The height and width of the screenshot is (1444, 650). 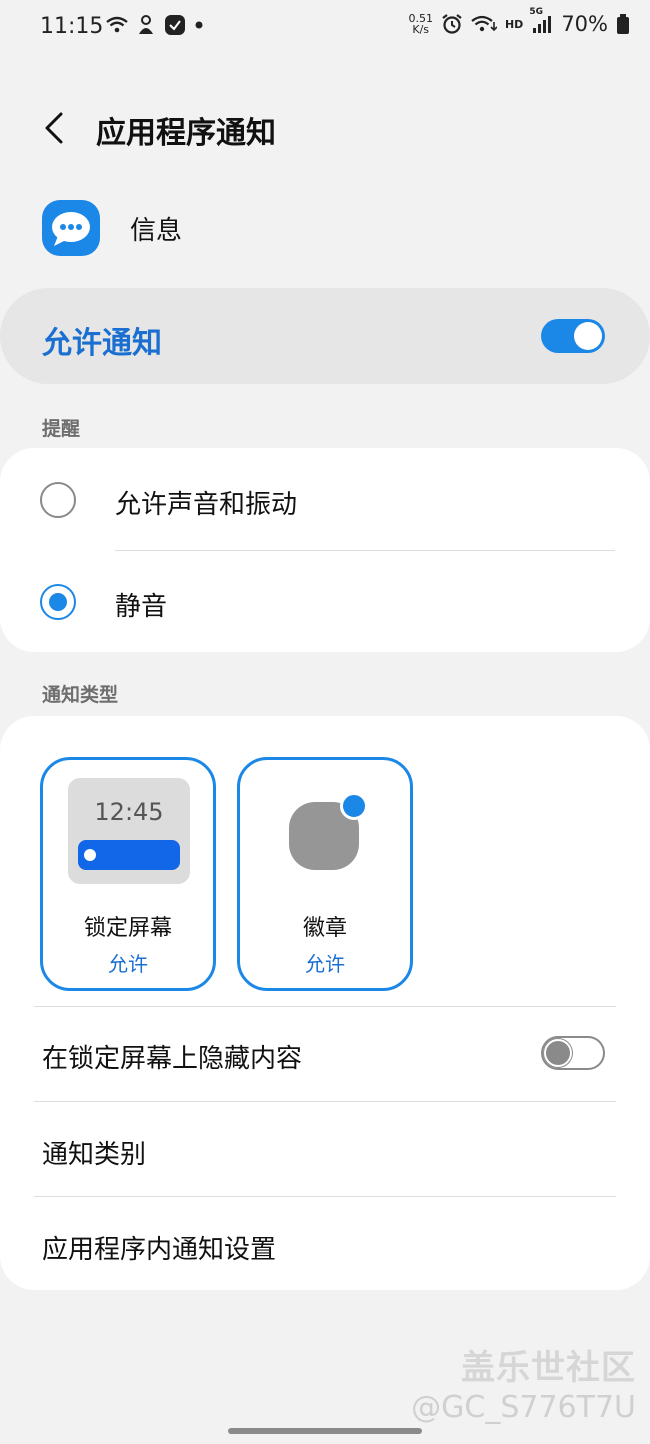 What do you see at coordinates (452, 24) in the screenshot?
I see `alarm-icon` at bounding box center [452, 24].